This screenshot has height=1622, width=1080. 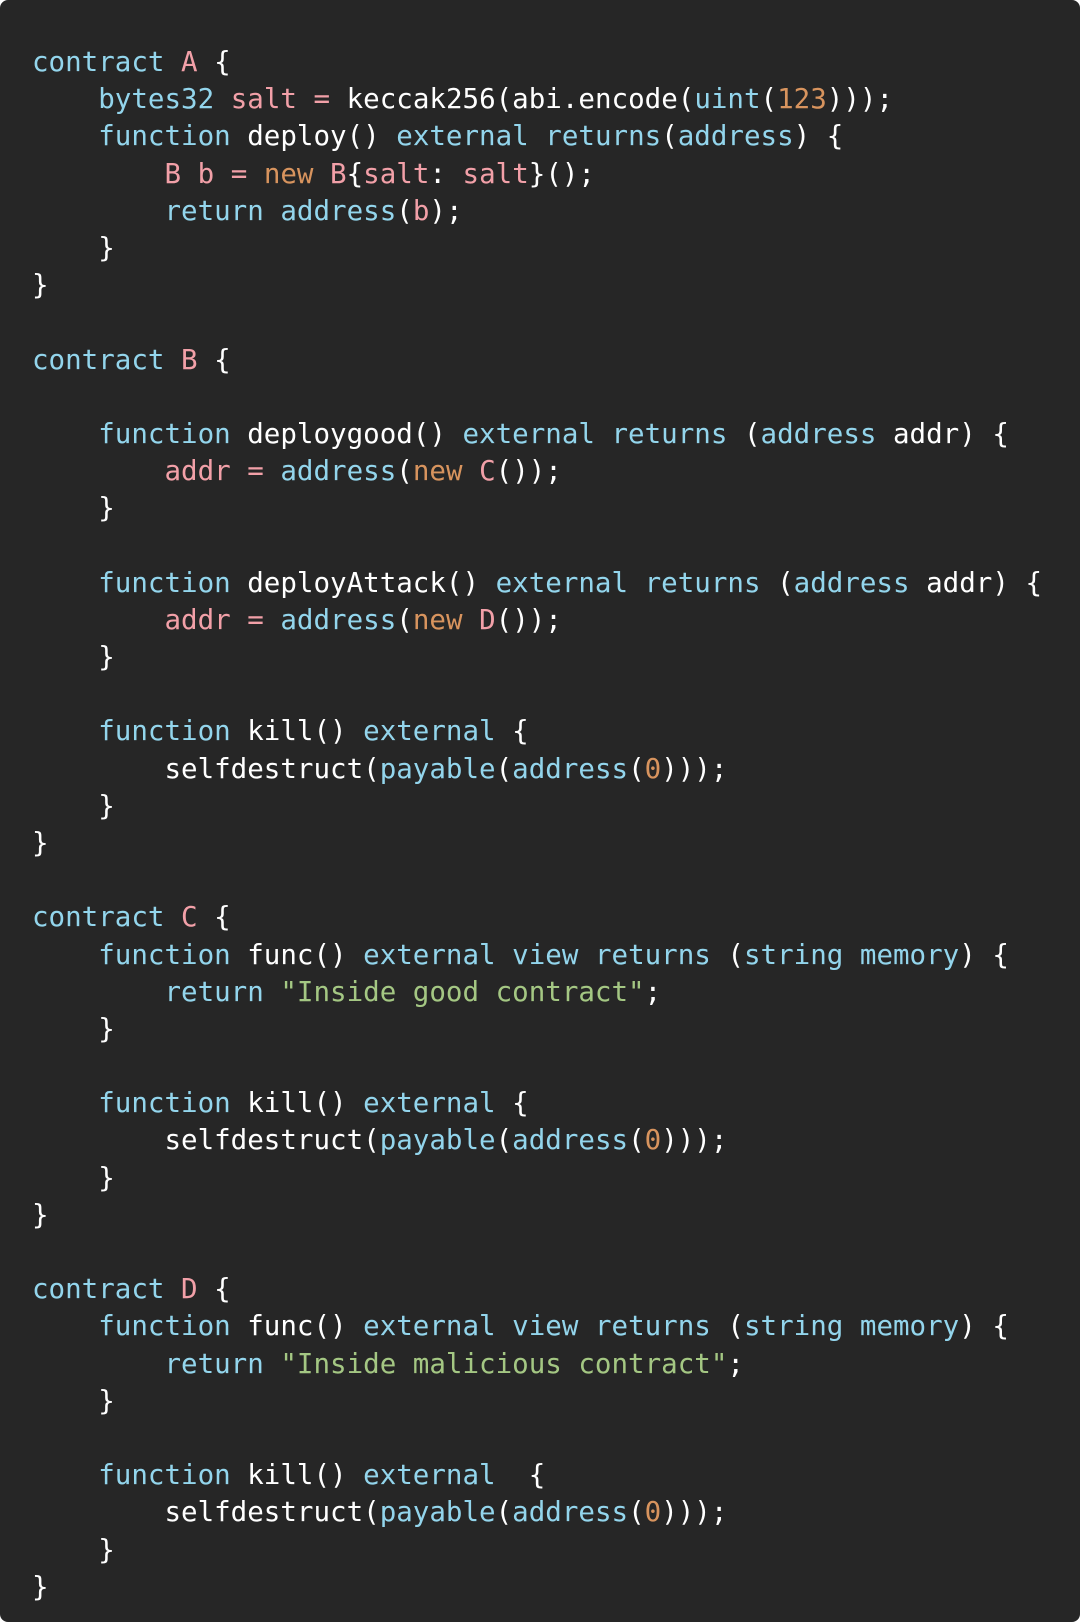 I want to click on code-token-default: ;, so click(x=653, y=991).